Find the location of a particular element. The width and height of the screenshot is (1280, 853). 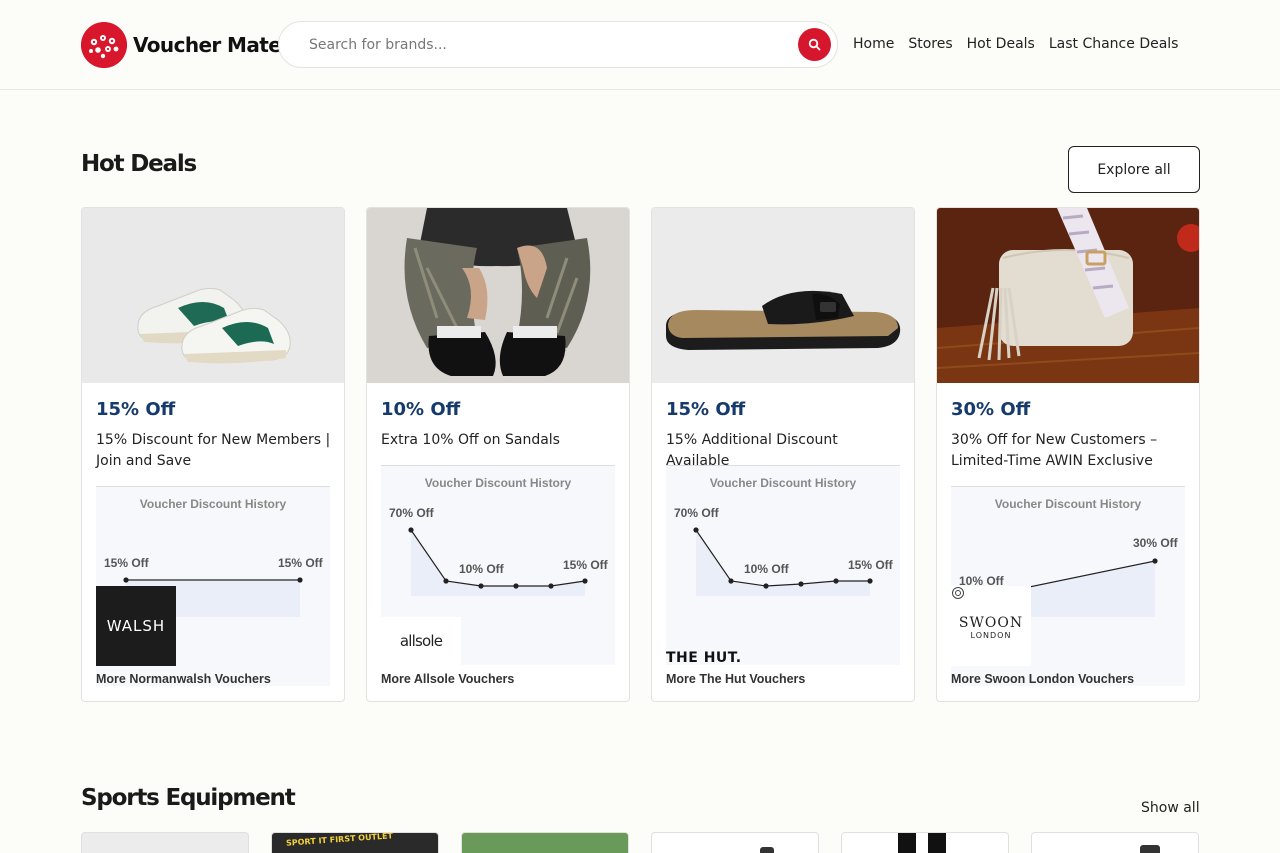

more-vouchers-link: More Normanwalsh Vouchers is located at coordinates (183, 679).